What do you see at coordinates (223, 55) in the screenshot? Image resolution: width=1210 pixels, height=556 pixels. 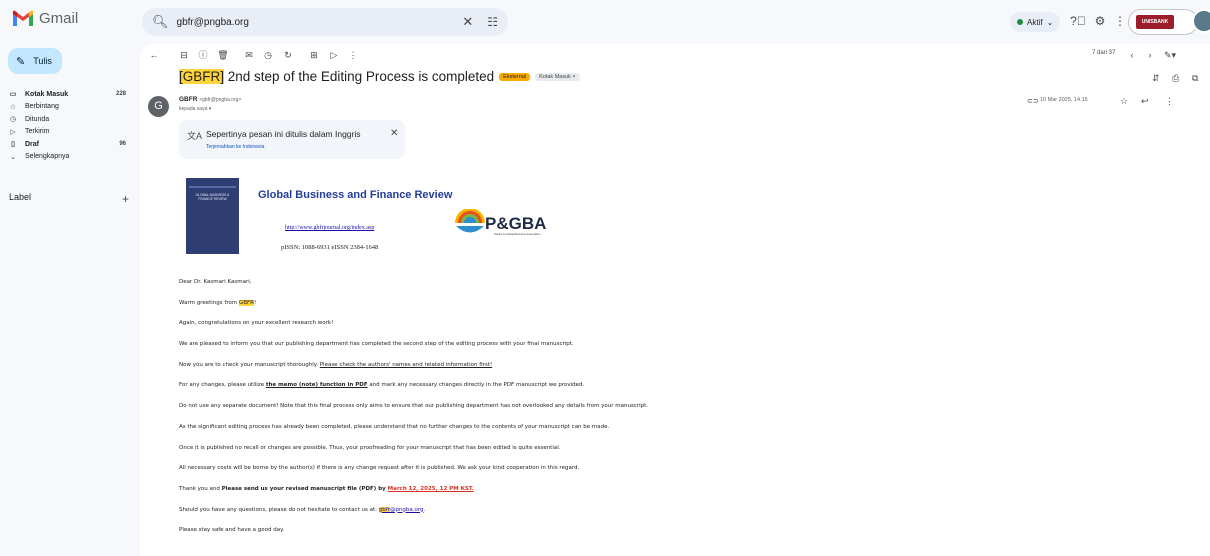 I see `delete-icon: 🗑︎` at bounding box center [223, 55].